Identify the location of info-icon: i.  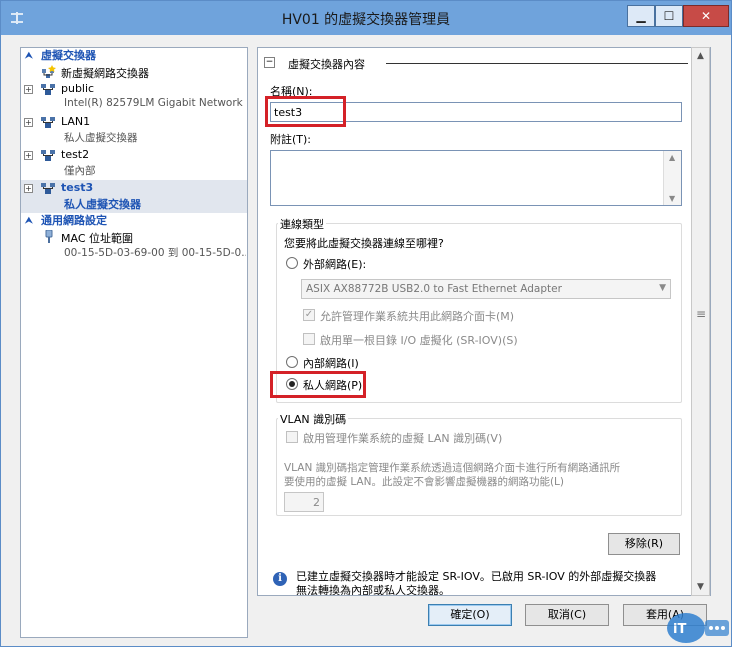
(280, 579).